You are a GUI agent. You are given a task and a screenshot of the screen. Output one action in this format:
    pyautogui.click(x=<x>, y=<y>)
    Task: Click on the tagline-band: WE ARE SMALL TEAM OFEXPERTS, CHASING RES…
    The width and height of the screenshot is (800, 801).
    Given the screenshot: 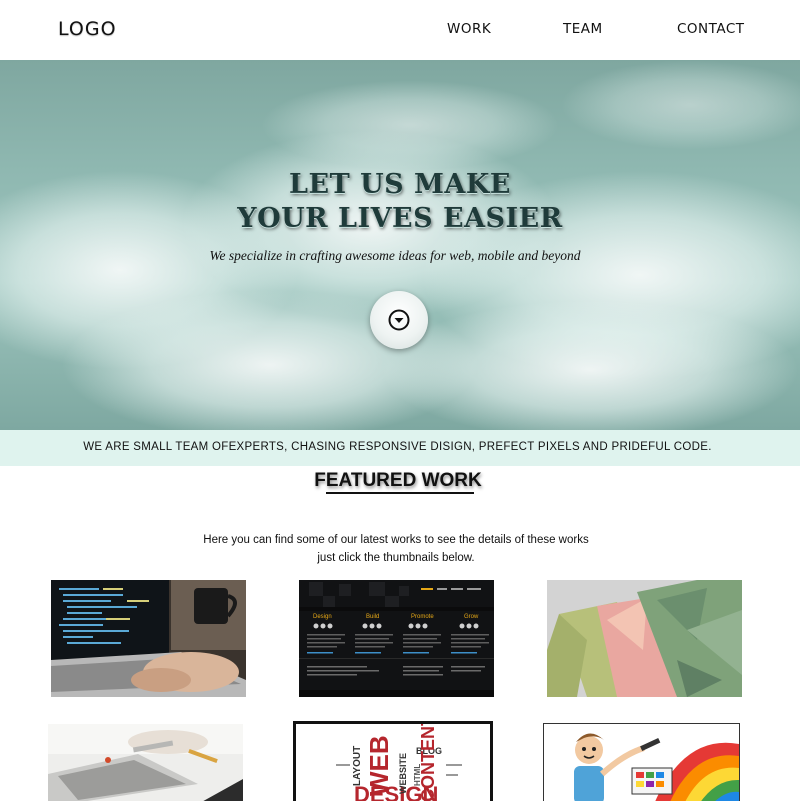 What is the action you would take?
    pyautogui.click(x=400, y=448)
    